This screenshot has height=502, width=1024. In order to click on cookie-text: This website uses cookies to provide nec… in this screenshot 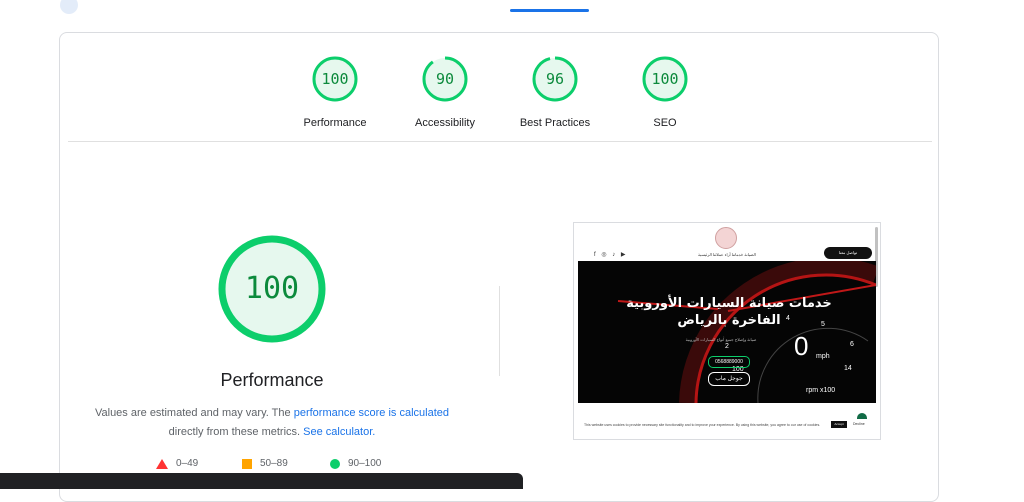, I will do `click(702, 425)`.